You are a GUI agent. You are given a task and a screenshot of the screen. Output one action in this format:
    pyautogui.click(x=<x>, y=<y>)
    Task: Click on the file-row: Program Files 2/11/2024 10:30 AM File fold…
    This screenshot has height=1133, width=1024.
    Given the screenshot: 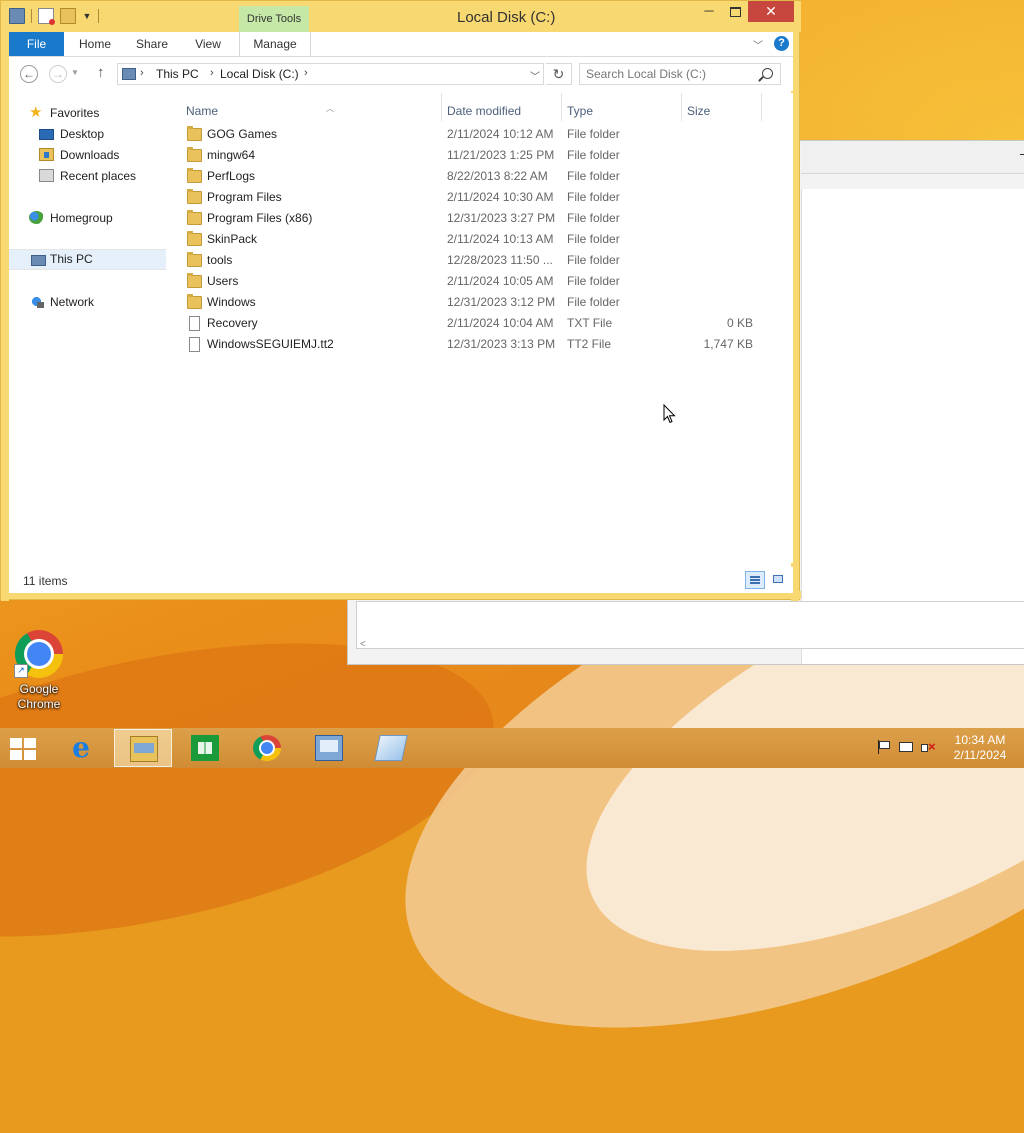 What is the action you would take?
    pyautogui.click(x=480, y=197)
    